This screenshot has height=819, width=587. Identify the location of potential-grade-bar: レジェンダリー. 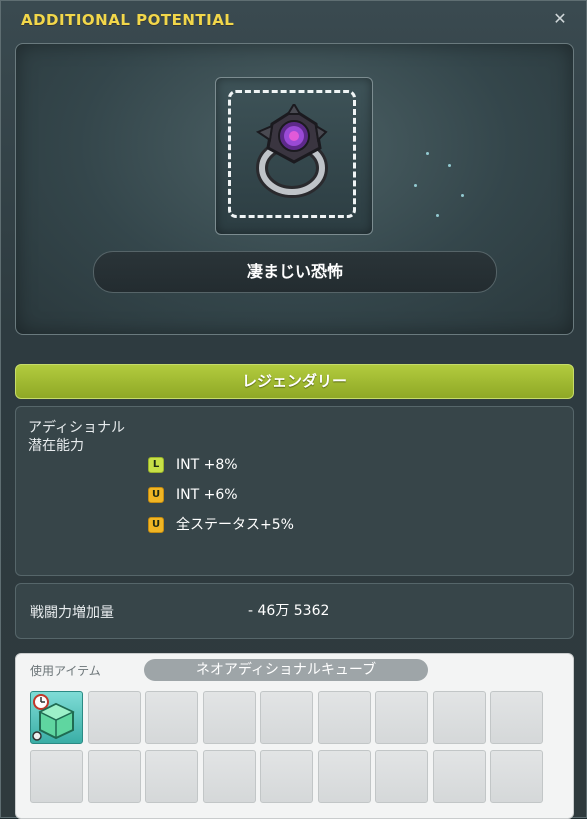
(294, 381).